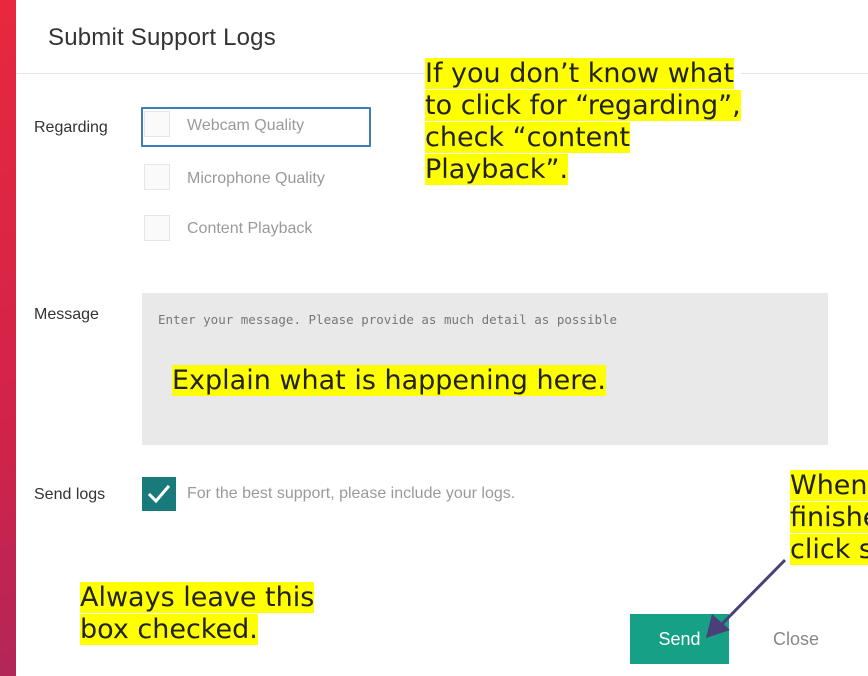 This screenshot has width=868, height=676. Describe the element at coordinates (746, 598) in the screenshot. I see `arrow-to-send-icon` at that location.